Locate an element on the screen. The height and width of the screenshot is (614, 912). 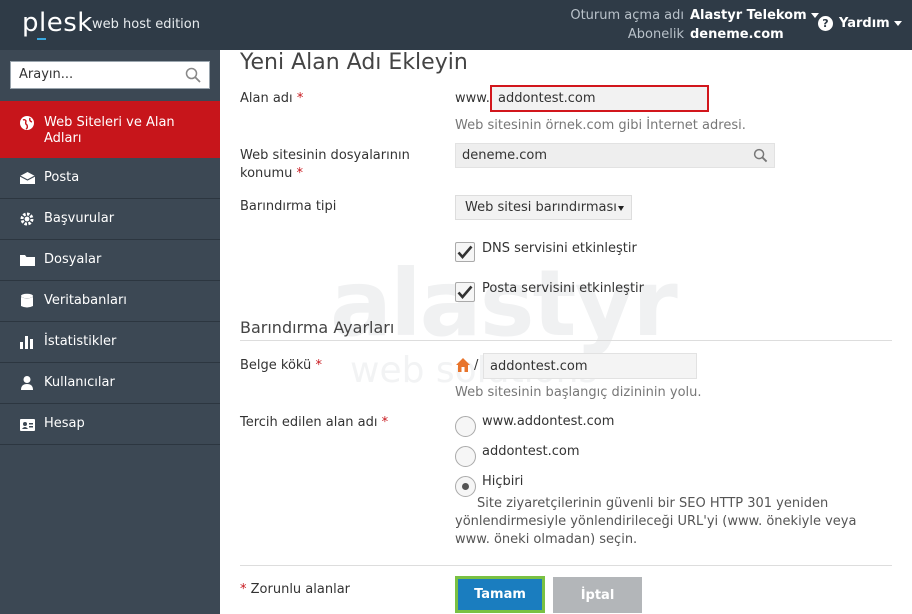
sidebar-item-label: Web Siteleri ve Alan Adları is located at coordinates (109, 130).